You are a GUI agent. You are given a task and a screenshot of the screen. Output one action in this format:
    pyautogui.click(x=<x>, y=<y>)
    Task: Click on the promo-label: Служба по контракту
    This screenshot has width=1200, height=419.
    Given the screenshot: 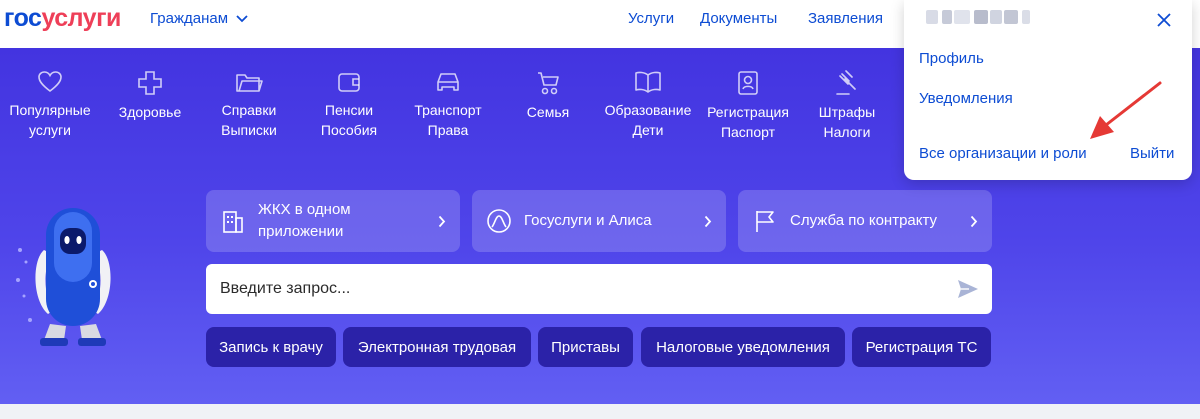 What is the action you would take?
    pyautogui.click(x=864, y=220)
    